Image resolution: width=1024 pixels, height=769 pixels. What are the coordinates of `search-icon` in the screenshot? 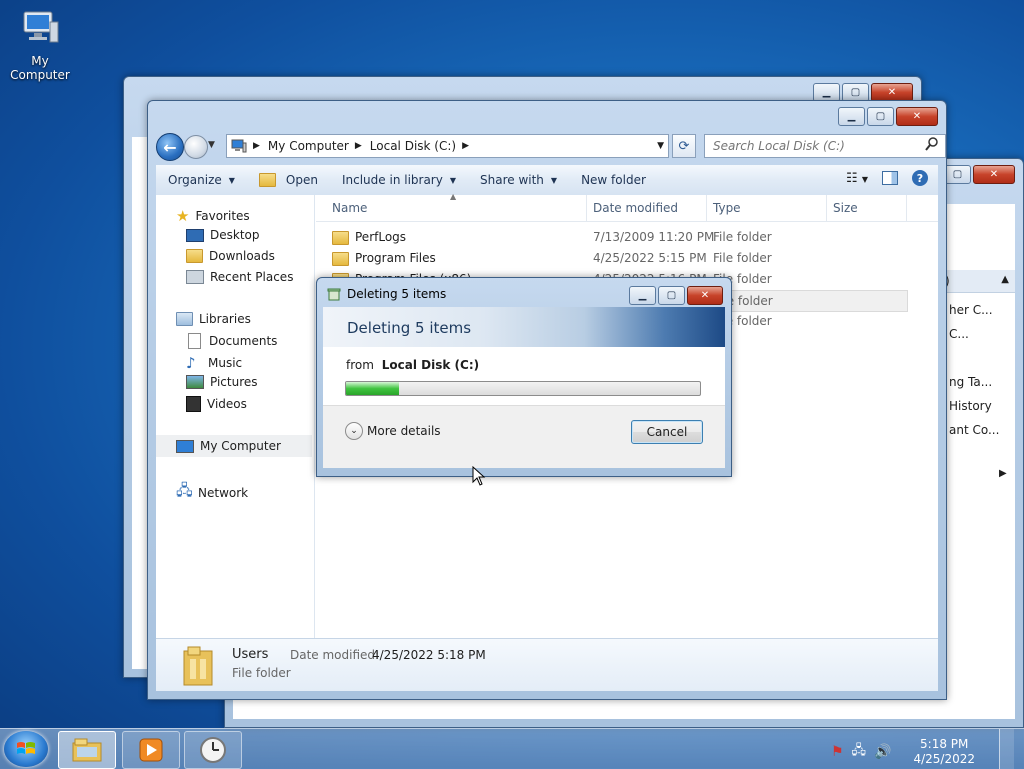 It's located at (932, 144).